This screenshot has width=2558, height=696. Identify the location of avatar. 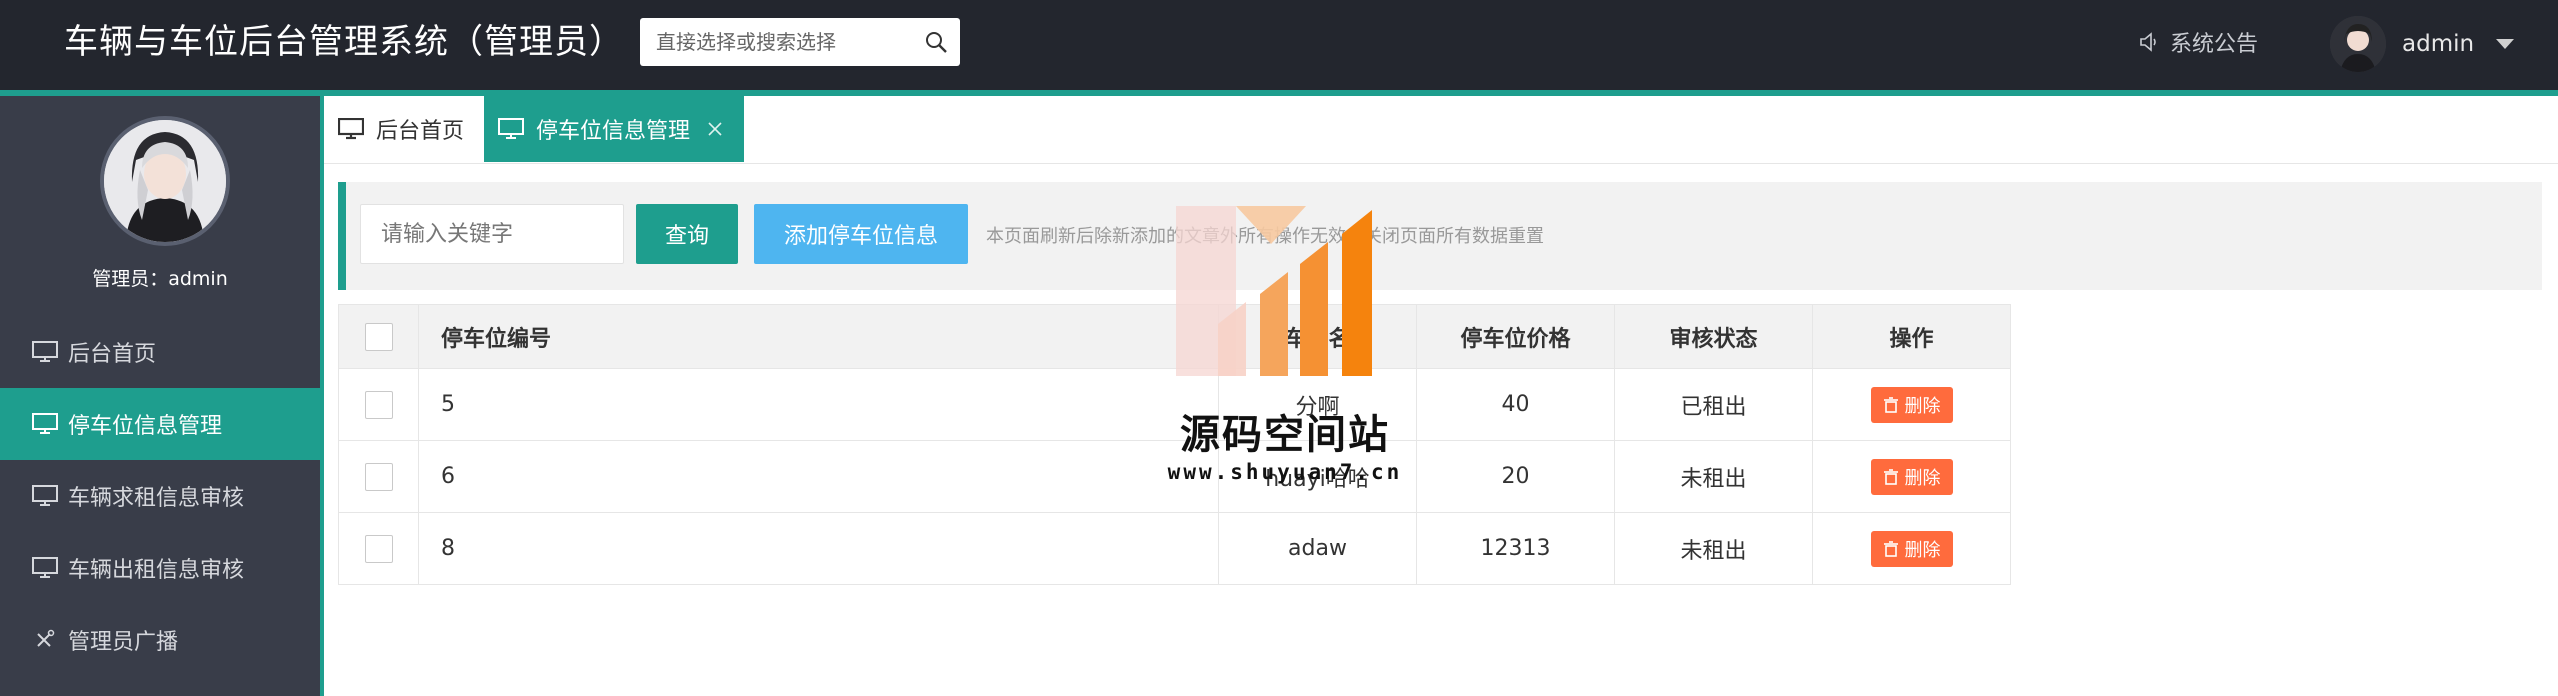
(2358, 44).